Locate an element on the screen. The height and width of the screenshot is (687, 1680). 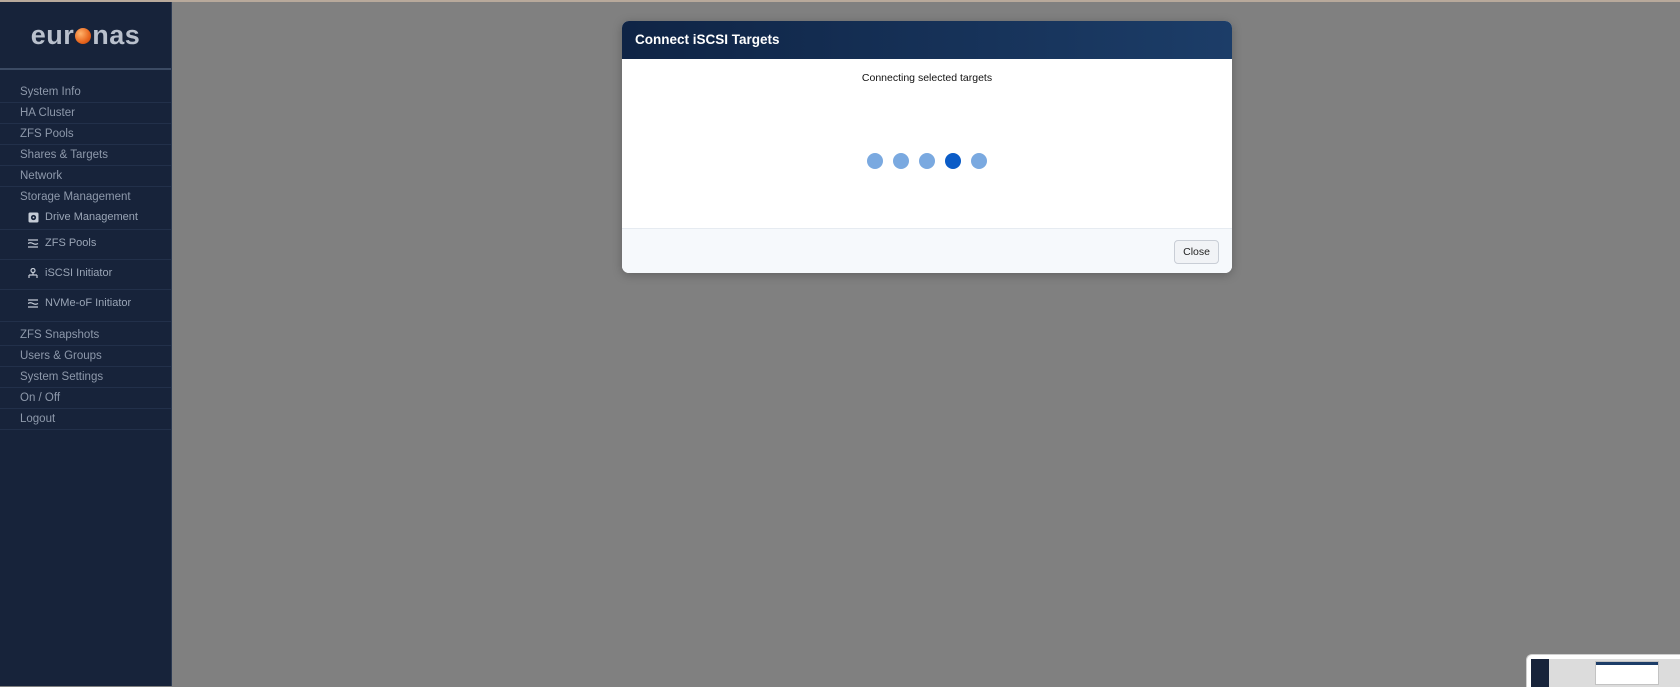
logo-orange-dot is located at coordinates (83, 36).